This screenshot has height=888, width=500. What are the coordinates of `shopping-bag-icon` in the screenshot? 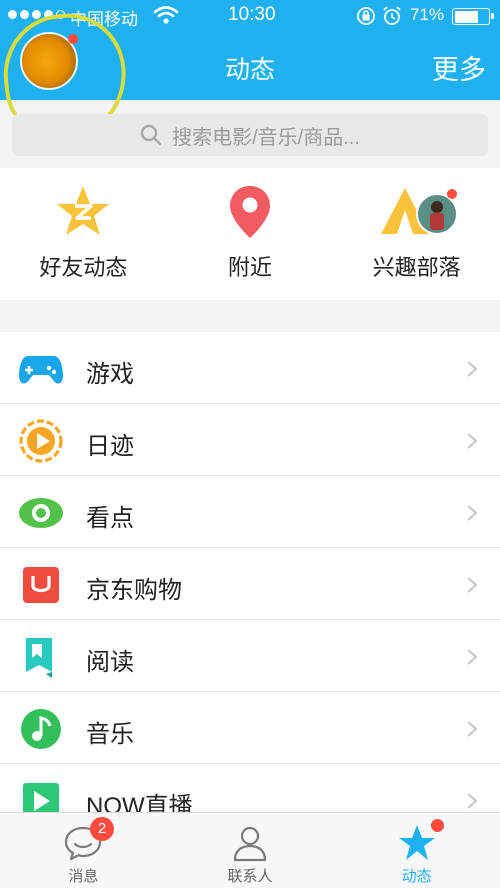 It's located at (41, 585).